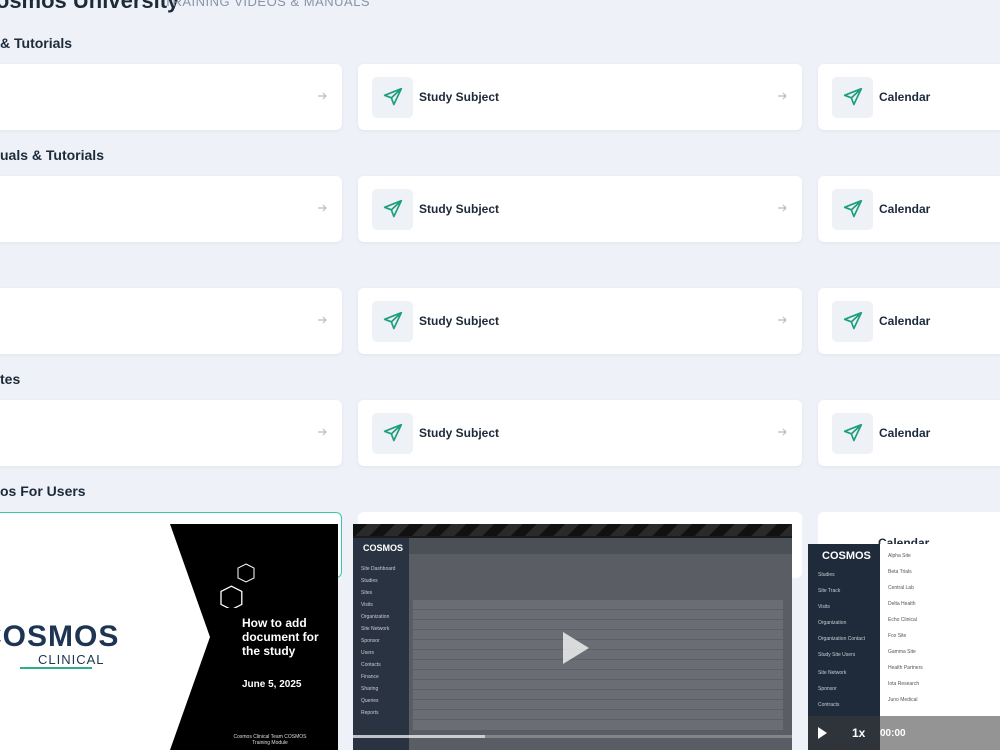 The height and width of the screenshot is (750, 1000). I want to click on video-title: How to add document for the study, so click(280, 637).